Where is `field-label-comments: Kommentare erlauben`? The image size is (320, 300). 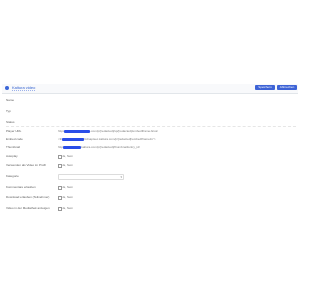
field-label-comments: Kommentare erlauben is located at coordinates (21, 187).